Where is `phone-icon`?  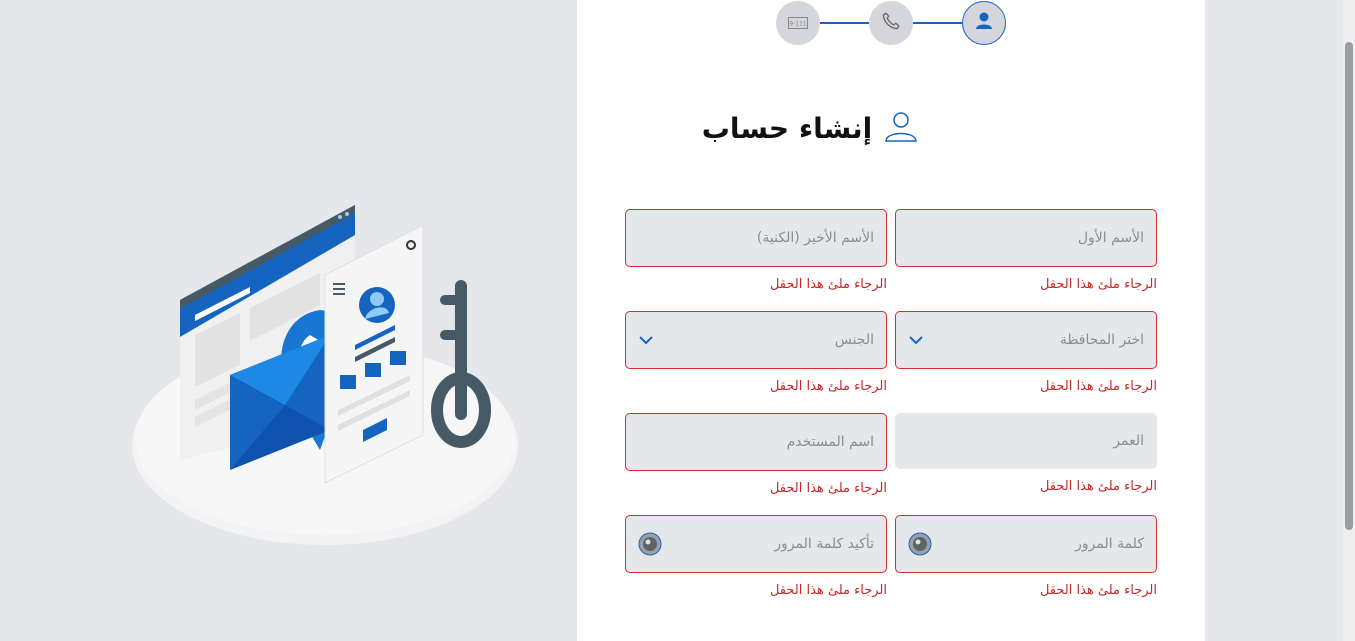
phone-icon is located at coordinates (891, 23).